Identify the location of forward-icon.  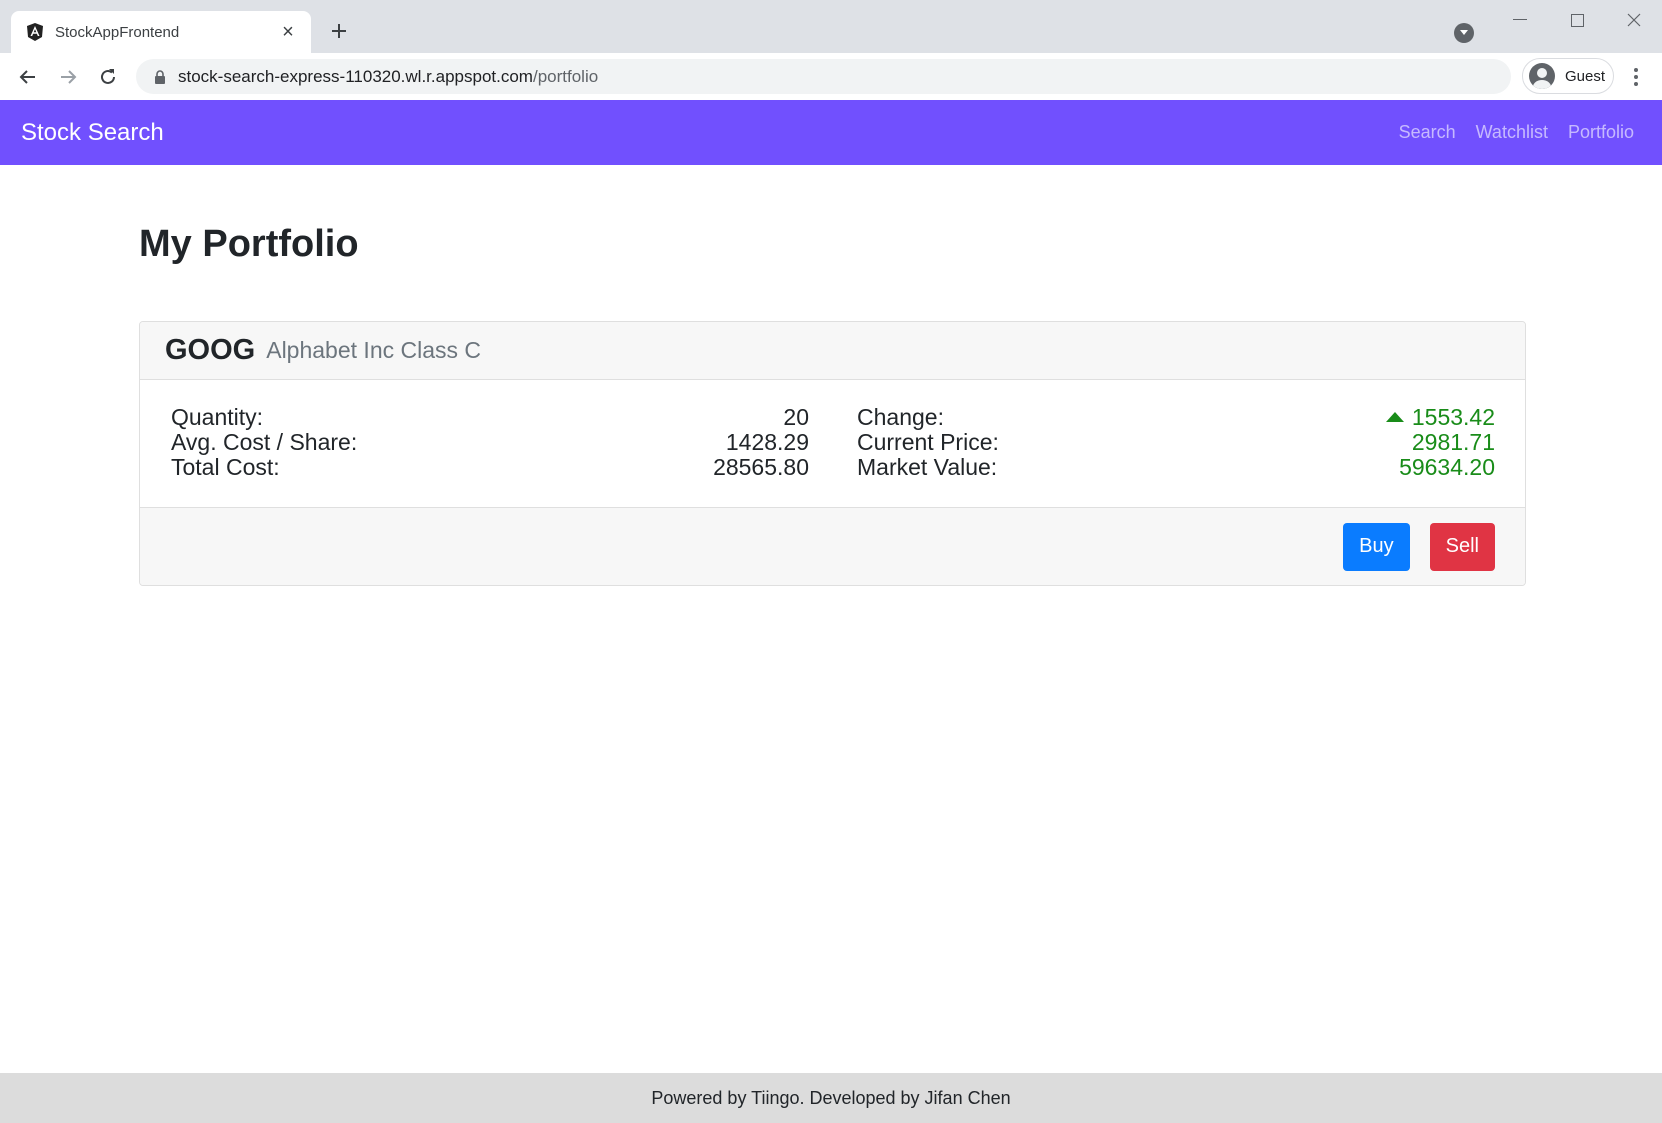
(68, 77).